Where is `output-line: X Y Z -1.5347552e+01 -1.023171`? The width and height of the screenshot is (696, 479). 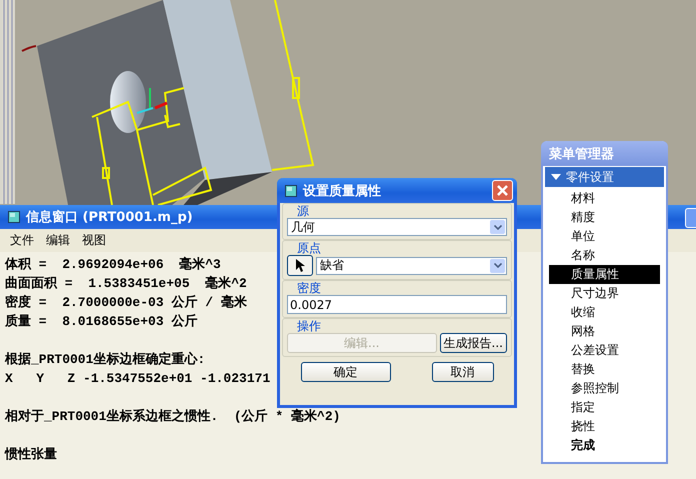 output-line: X Y Z -1.5347552e+01 -1.023171 is located at coordinates (137, 379).